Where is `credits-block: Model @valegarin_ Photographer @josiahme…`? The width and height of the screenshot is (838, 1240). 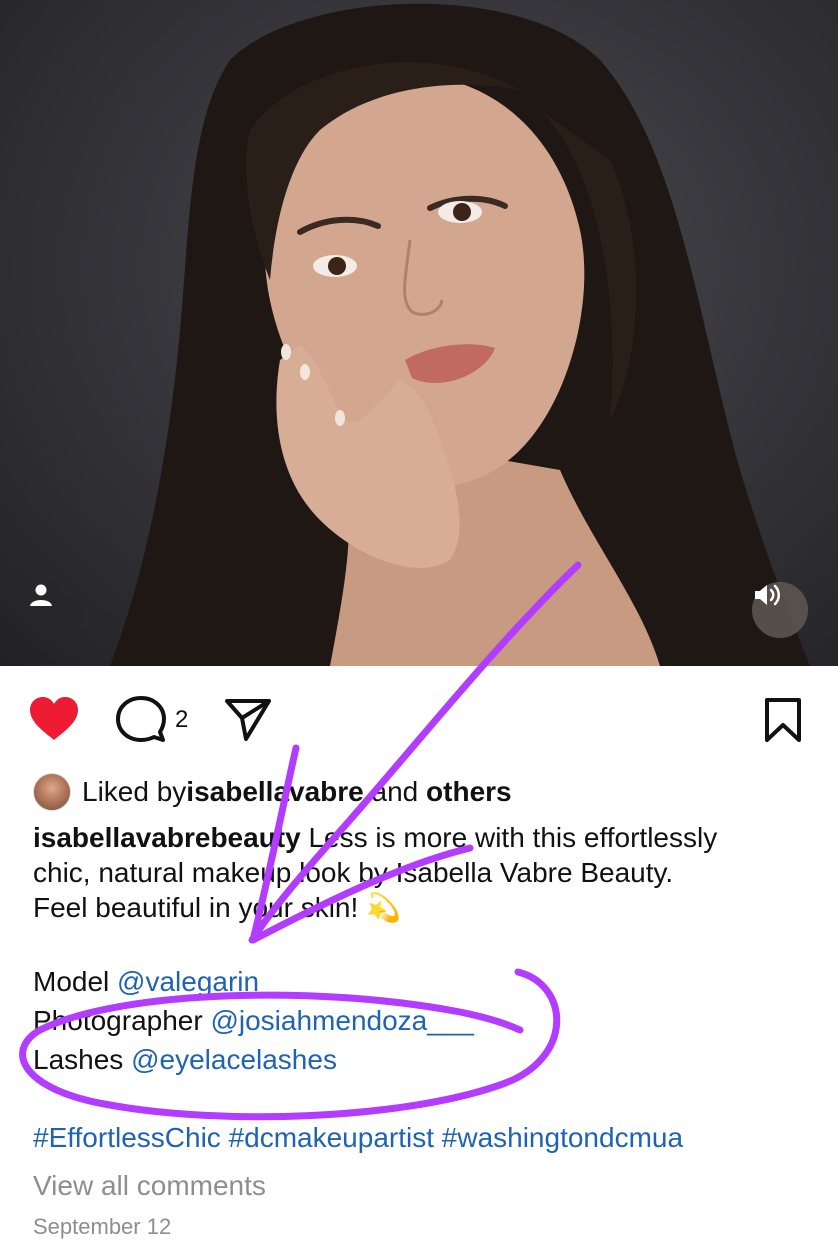
credits-block: Model @valegarin_ Photographer @josiahme… is located at coordinates (253, 1020).